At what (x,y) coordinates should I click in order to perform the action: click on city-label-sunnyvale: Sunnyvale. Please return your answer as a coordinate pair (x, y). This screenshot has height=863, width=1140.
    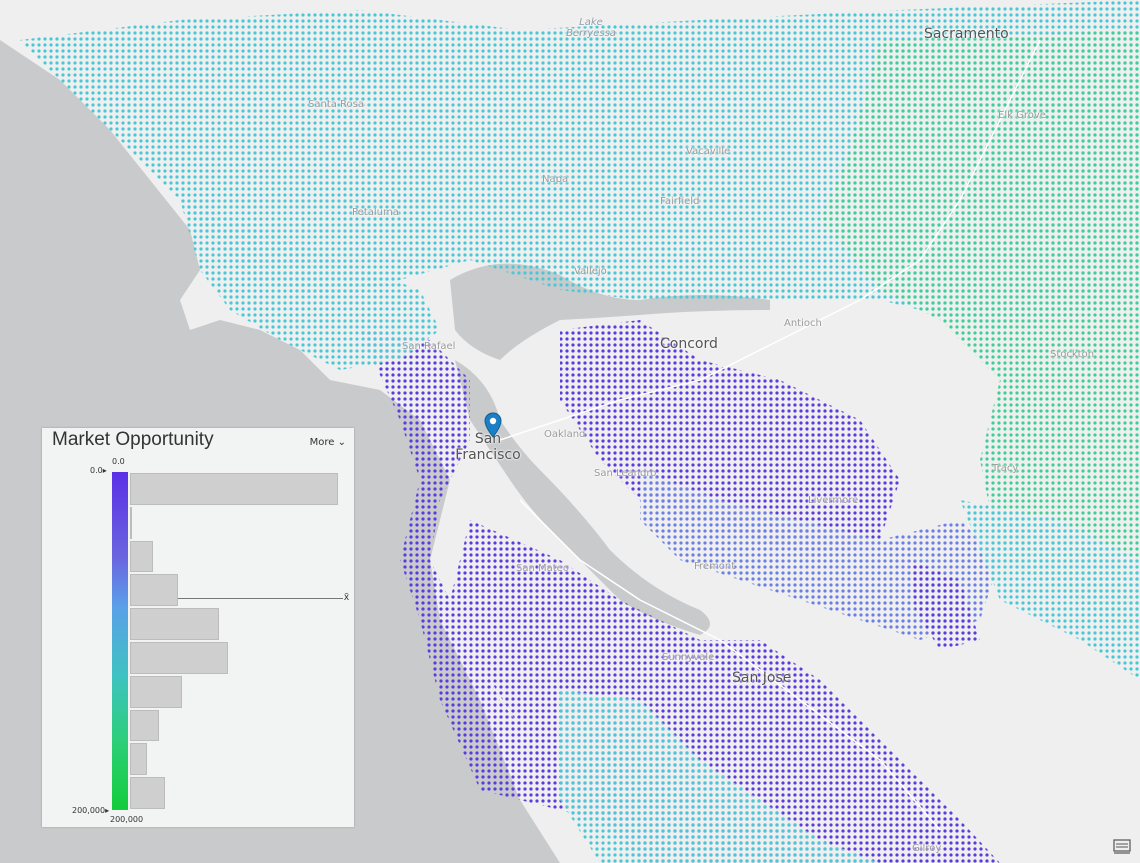
    Looking at the image, I should click on (688, 657).